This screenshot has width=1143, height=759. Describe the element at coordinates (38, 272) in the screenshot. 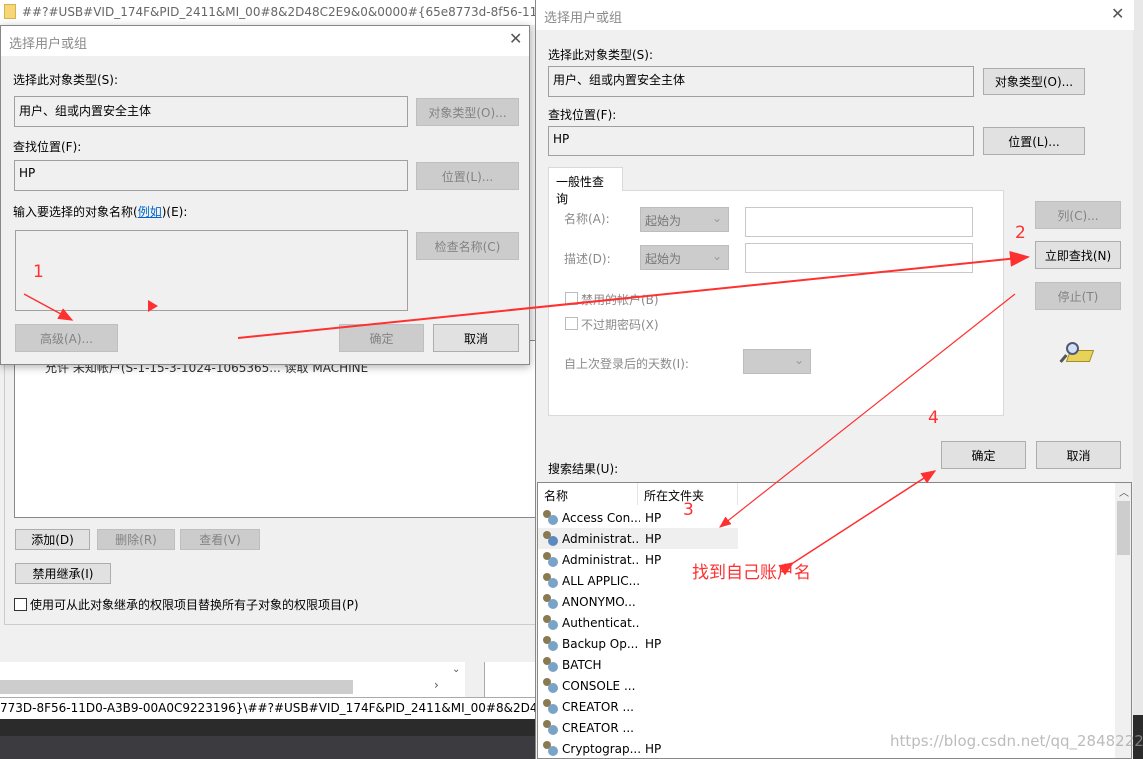

I see `annotation-1: 1` at that location.